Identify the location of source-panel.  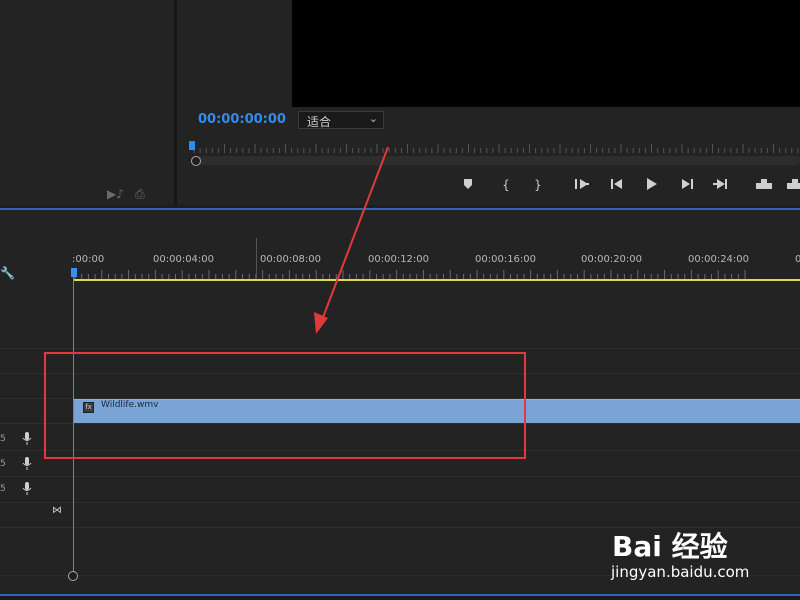
(87, 102).